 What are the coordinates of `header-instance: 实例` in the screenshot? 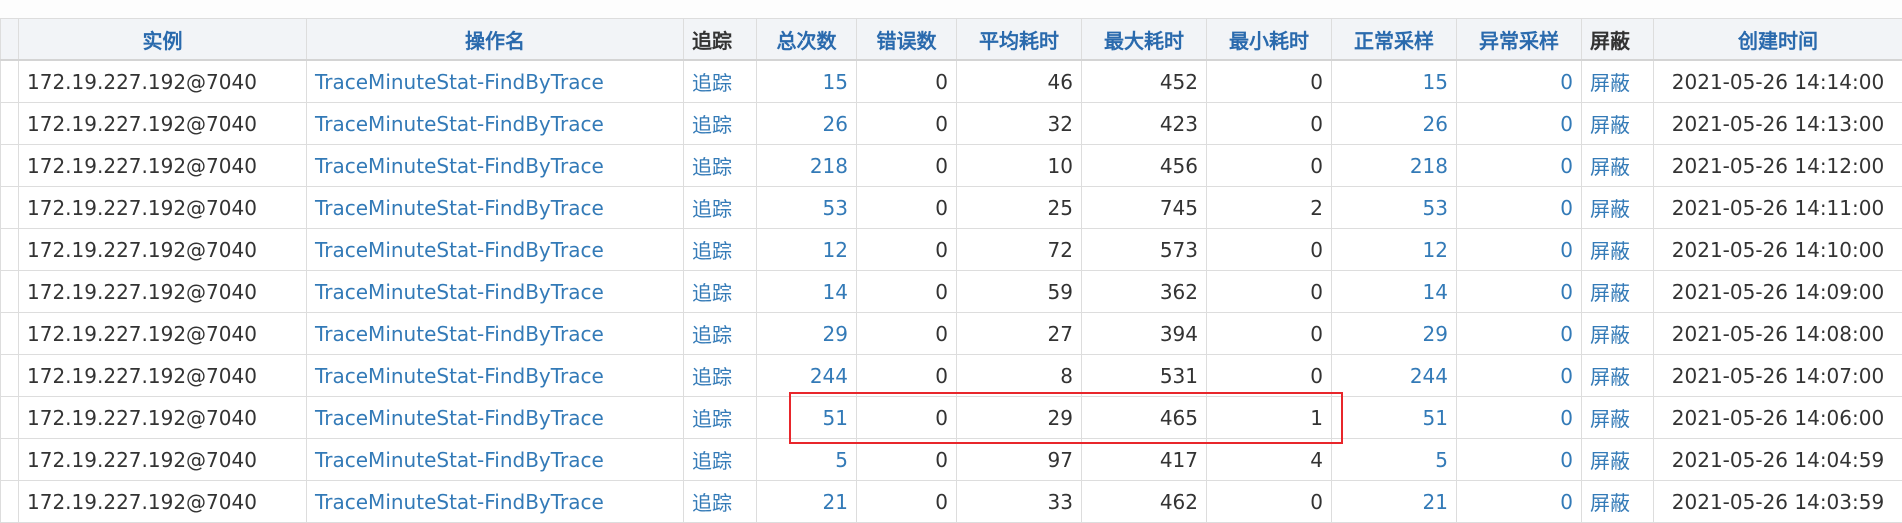 It's located at (163, 40).